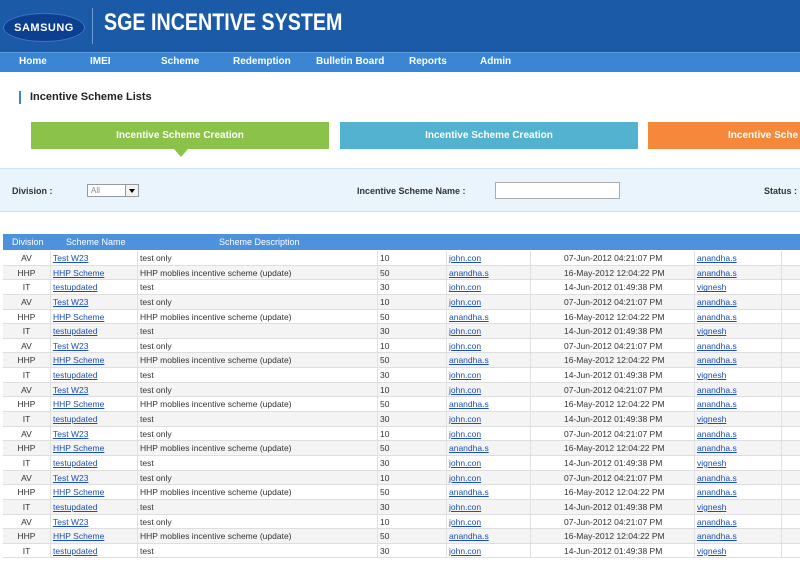 This screenshot has height=571, width=800. What do you see at coordinates (113, 190) in the screenshot?
I see `division-select: All` at bounding box center [113, 190].